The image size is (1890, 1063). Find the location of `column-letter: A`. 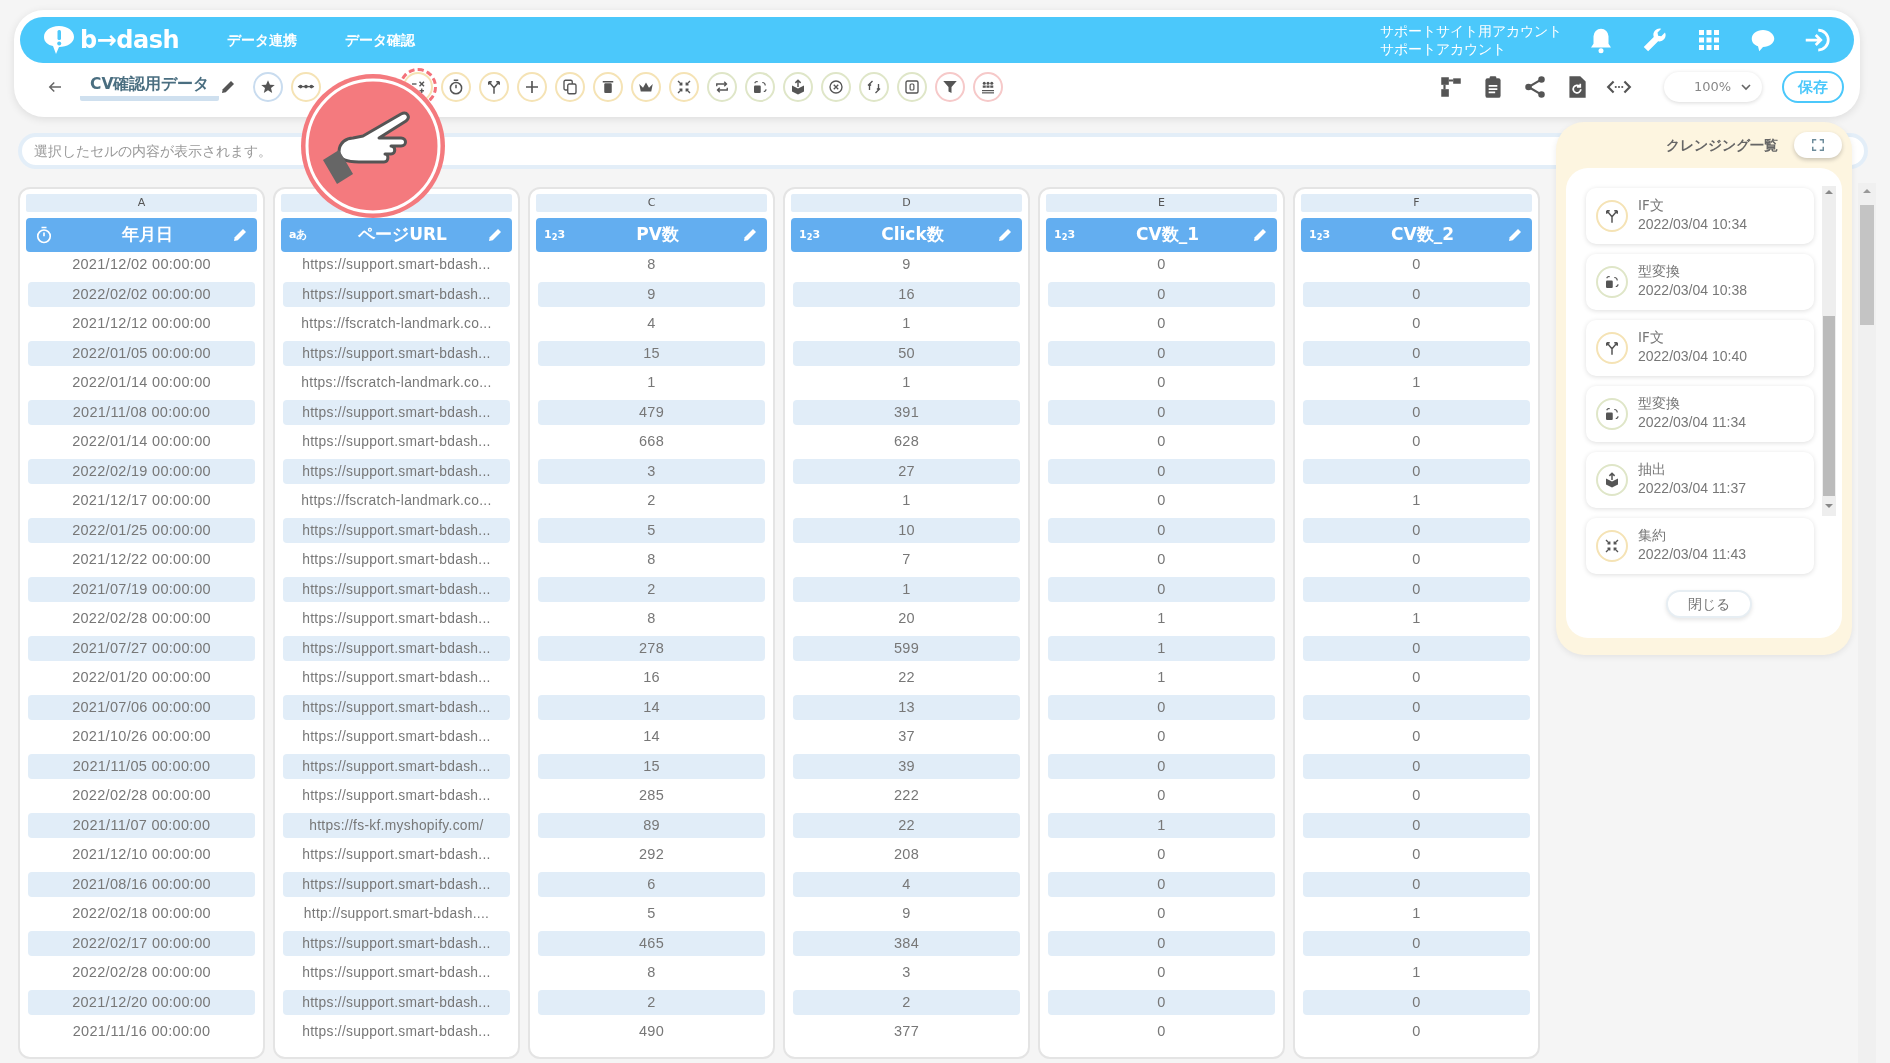

column-letter: A is located at coordinates (141, 203).